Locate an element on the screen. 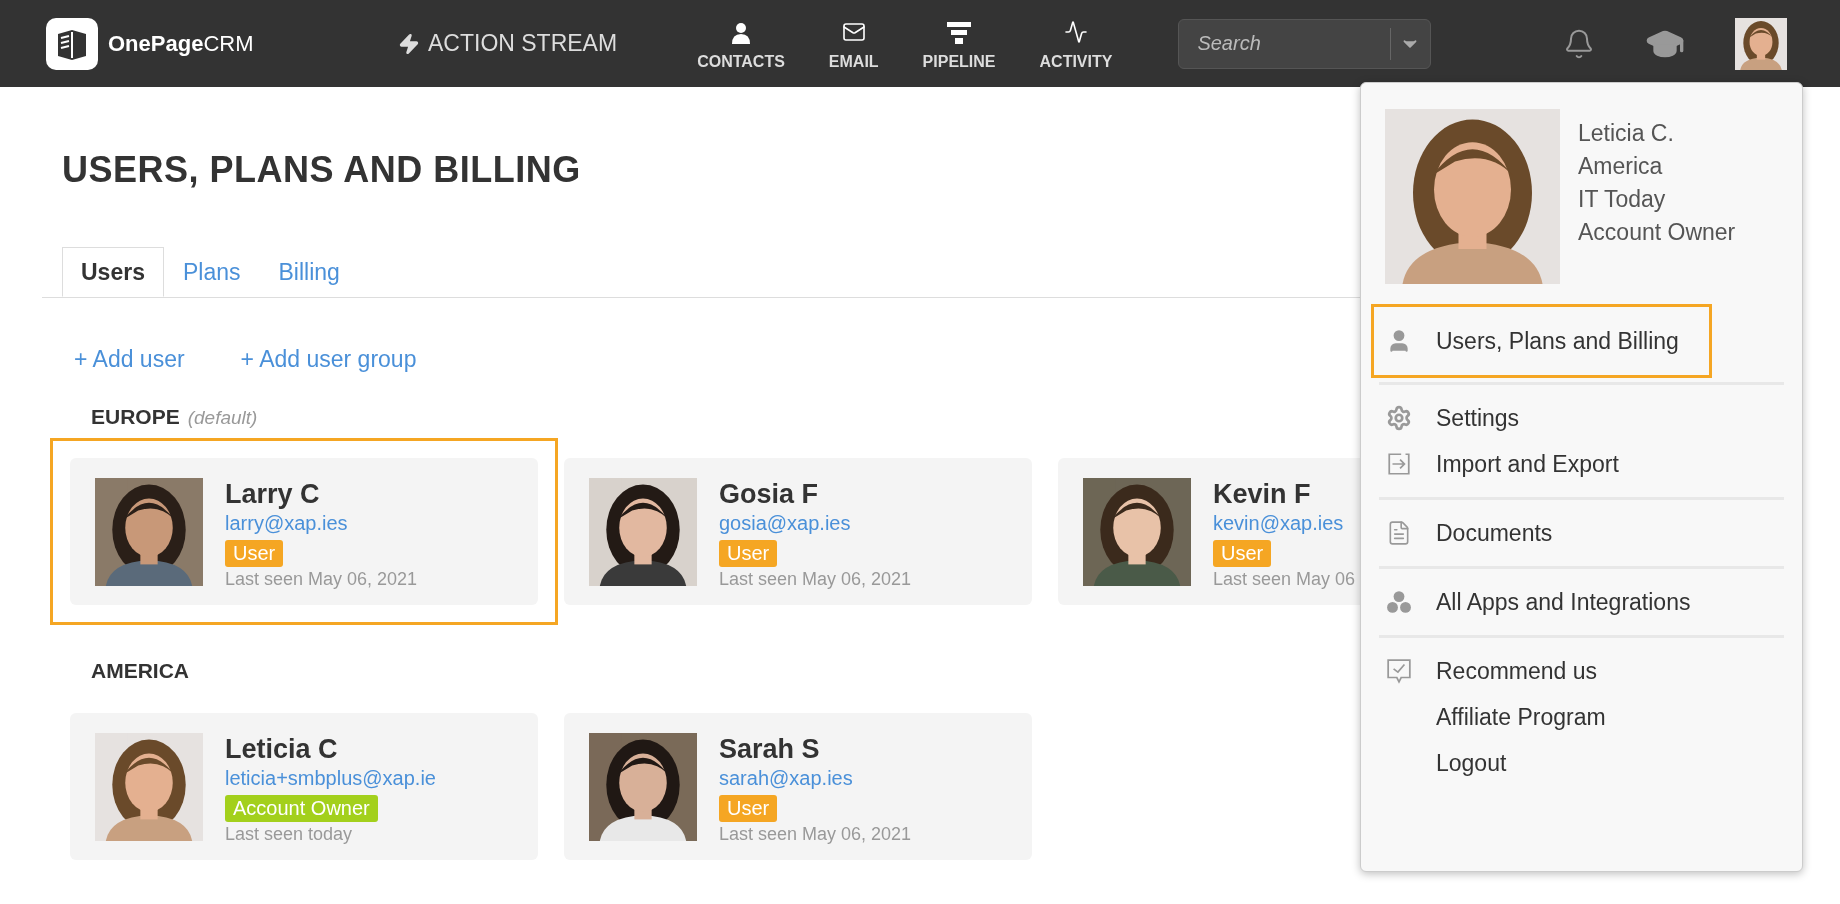 This screenshot has width=1840, height=904. user-name: Gosia F is located at coordinates (769, 494).